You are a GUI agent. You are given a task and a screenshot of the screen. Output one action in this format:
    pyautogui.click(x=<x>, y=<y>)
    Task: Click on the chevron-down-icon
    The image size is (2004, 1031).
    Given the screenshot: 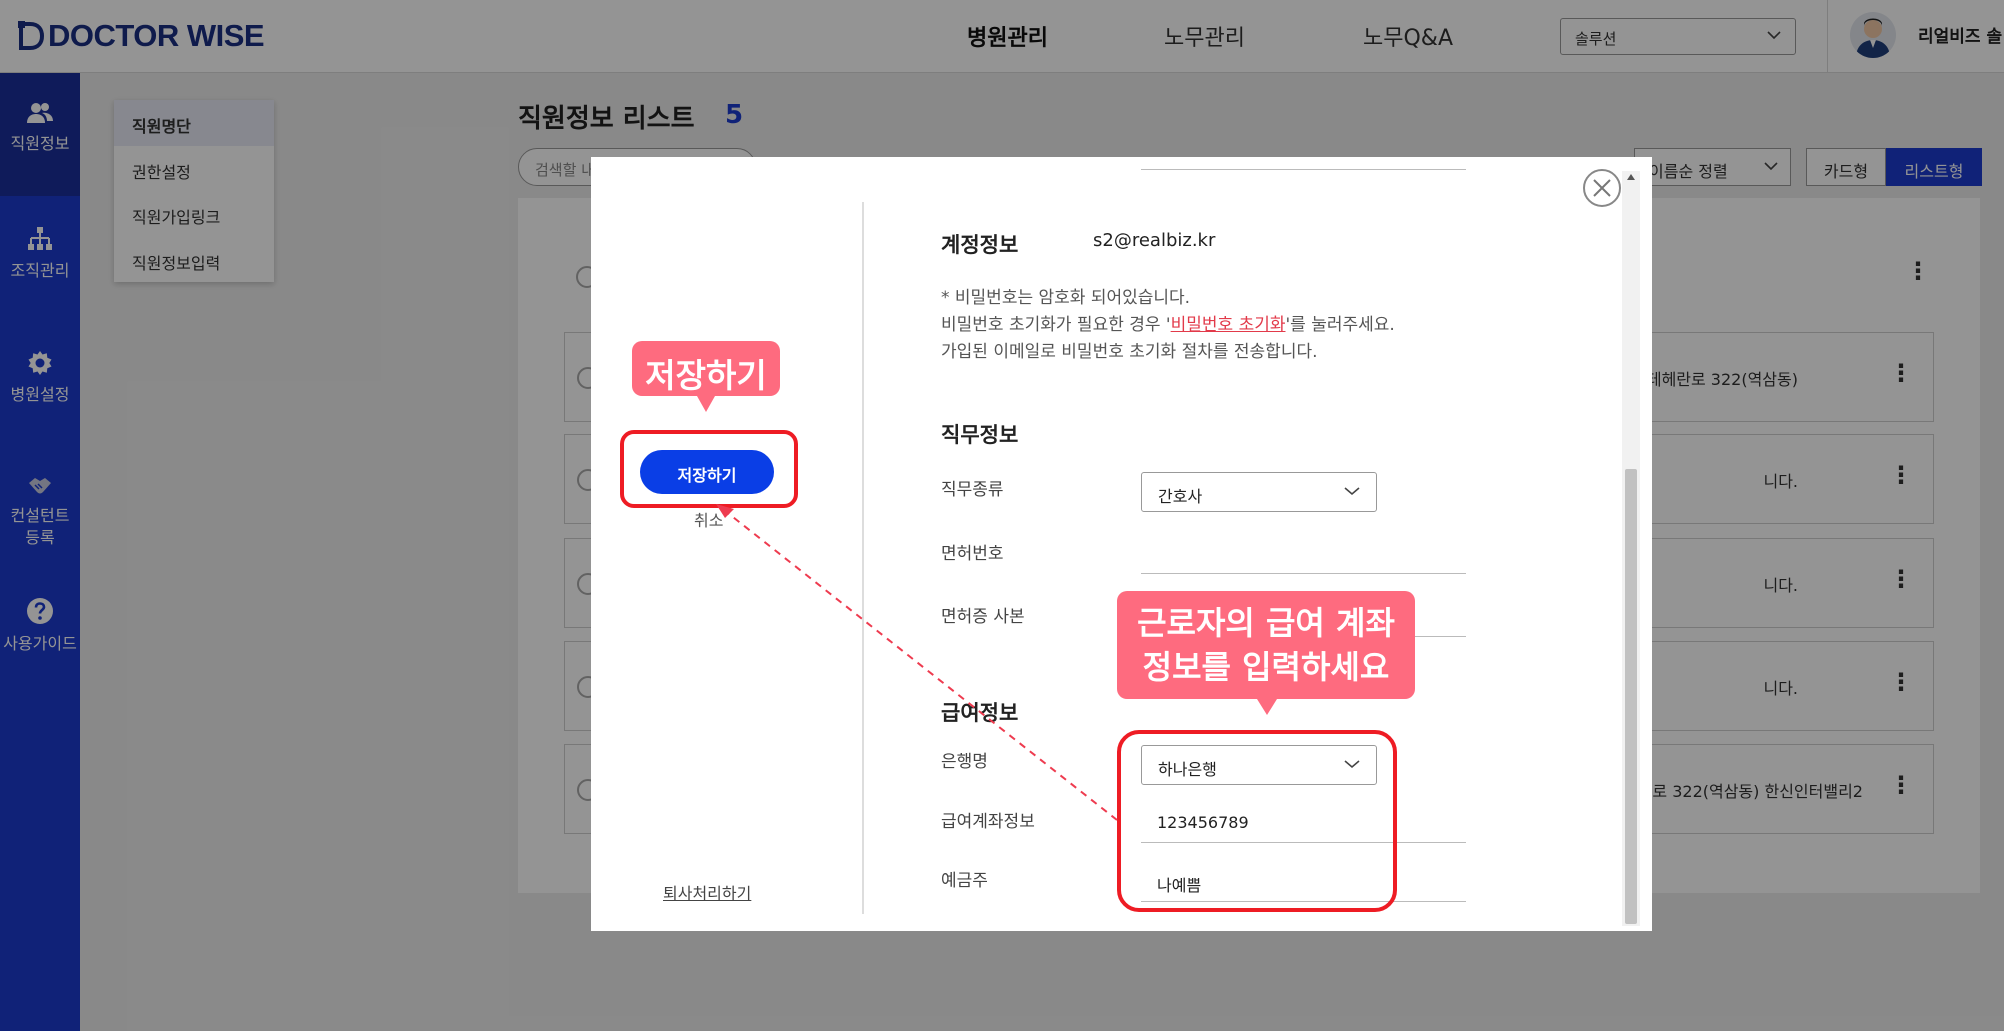 What is the action you would take?
    pyautogui.click(x=1352, y=491)
    